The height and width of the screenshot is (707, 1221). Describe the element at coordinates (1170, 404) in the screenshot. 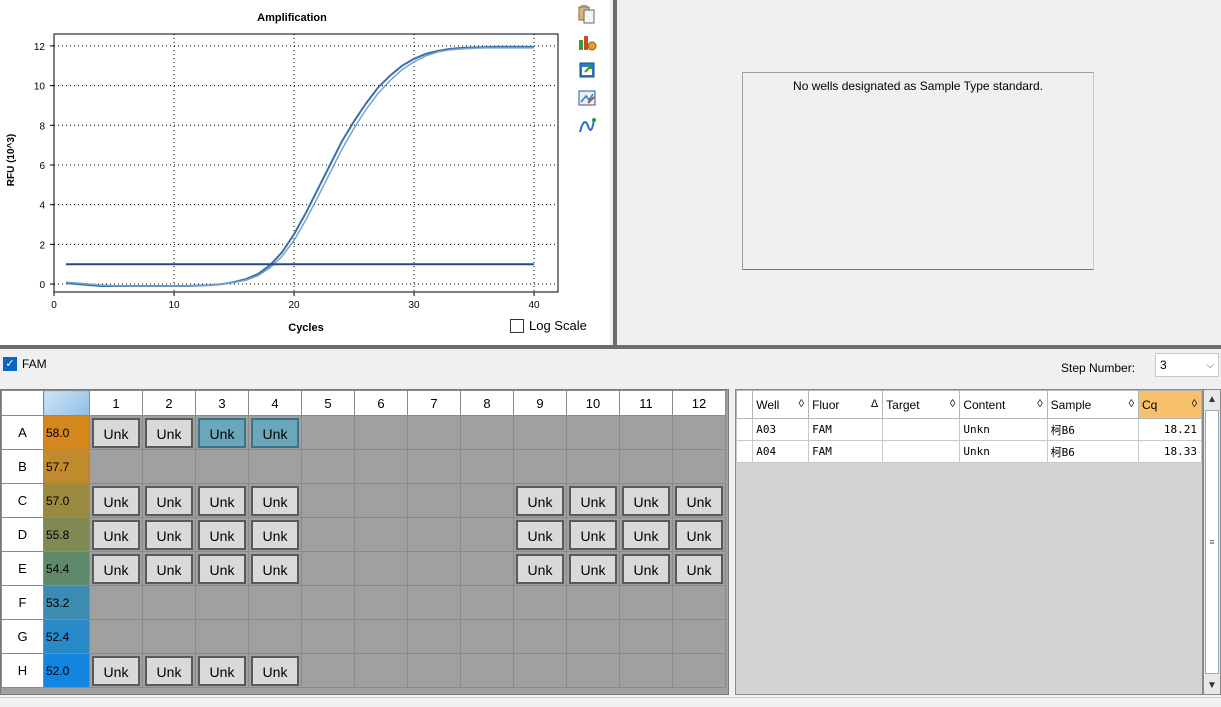

I see `results-column-cq: Cq ◊` at that location.